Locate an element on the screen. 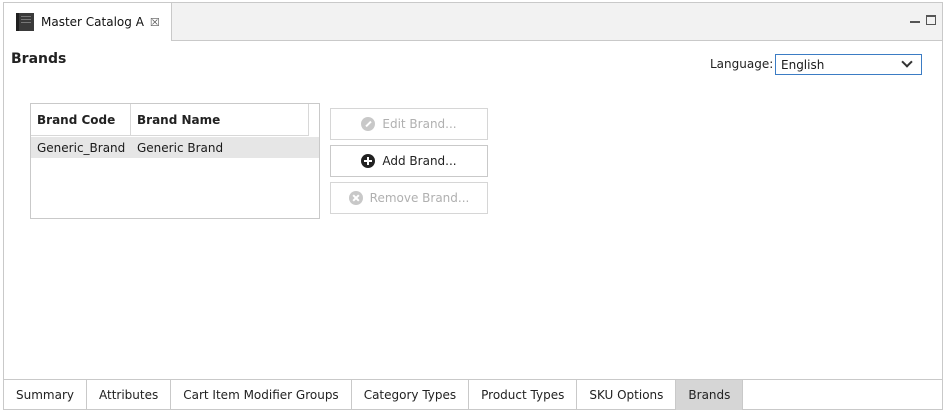 The width and height of the screenshot is (947, 412). table-row: Generic_Brand Generic Brand is located at coordinates (175, 147).